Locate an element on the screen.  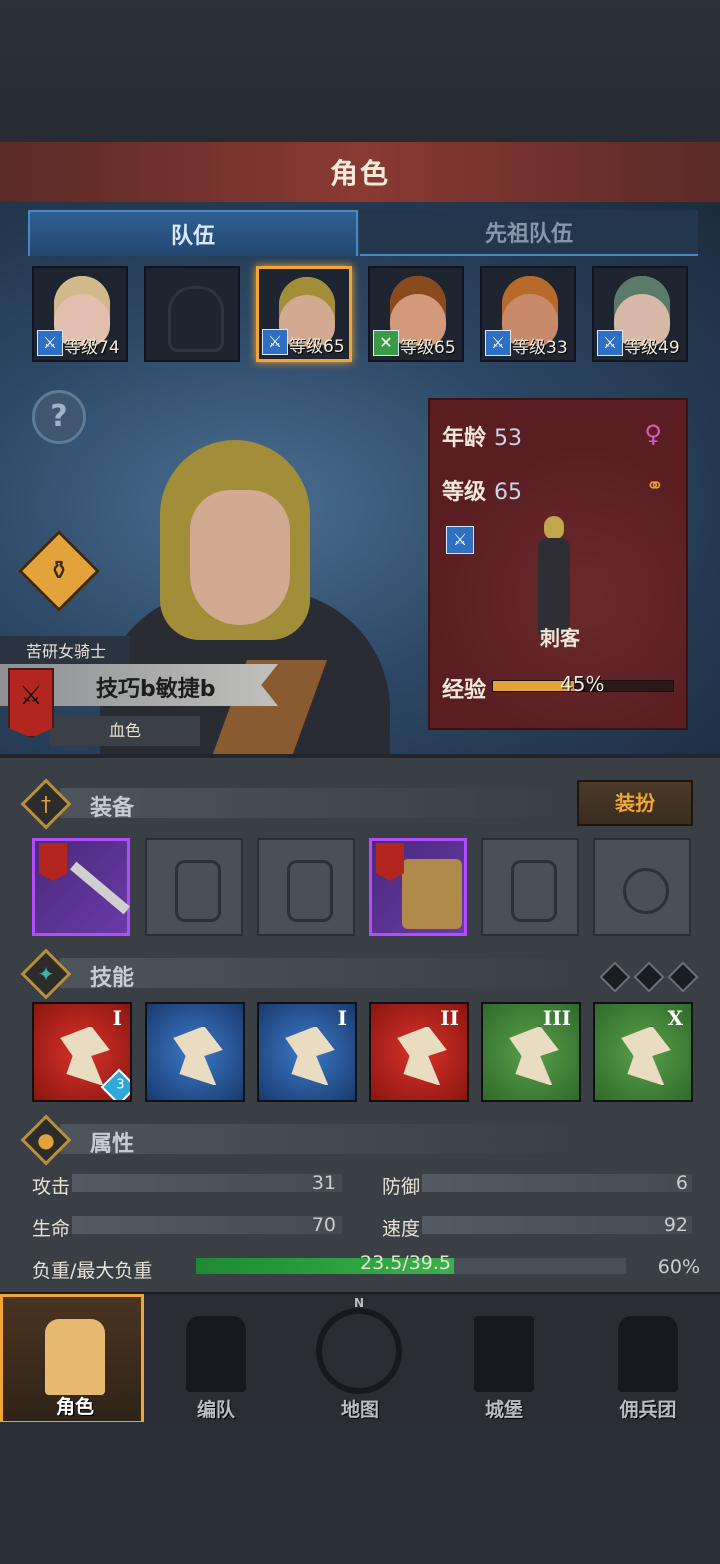
skills-header-bar is located at coordinates (320, 973).